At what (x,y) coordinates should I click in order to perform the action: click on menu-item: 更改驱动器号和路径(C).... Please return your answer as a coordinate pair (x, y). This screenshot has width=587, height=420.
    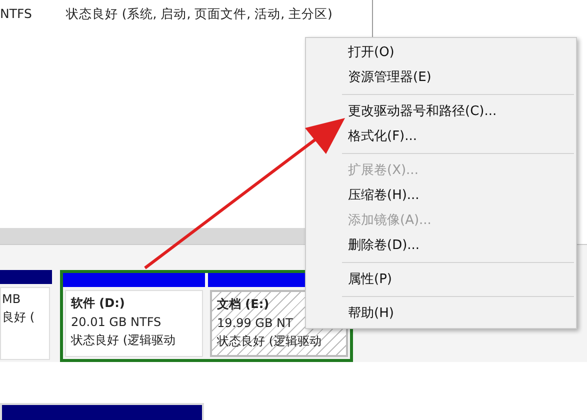
    Looking at the image, I should click on (441, 111).